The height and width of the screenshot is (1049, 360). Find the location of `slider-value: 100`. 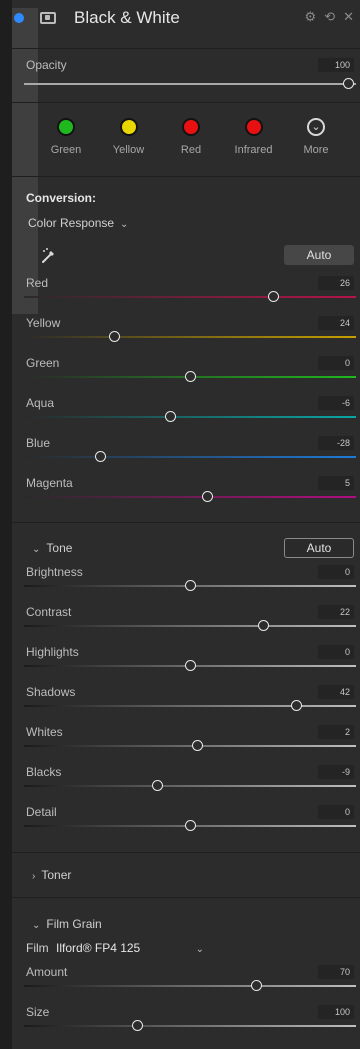

slider-value: 100 is located at coordinates (336, 1012).